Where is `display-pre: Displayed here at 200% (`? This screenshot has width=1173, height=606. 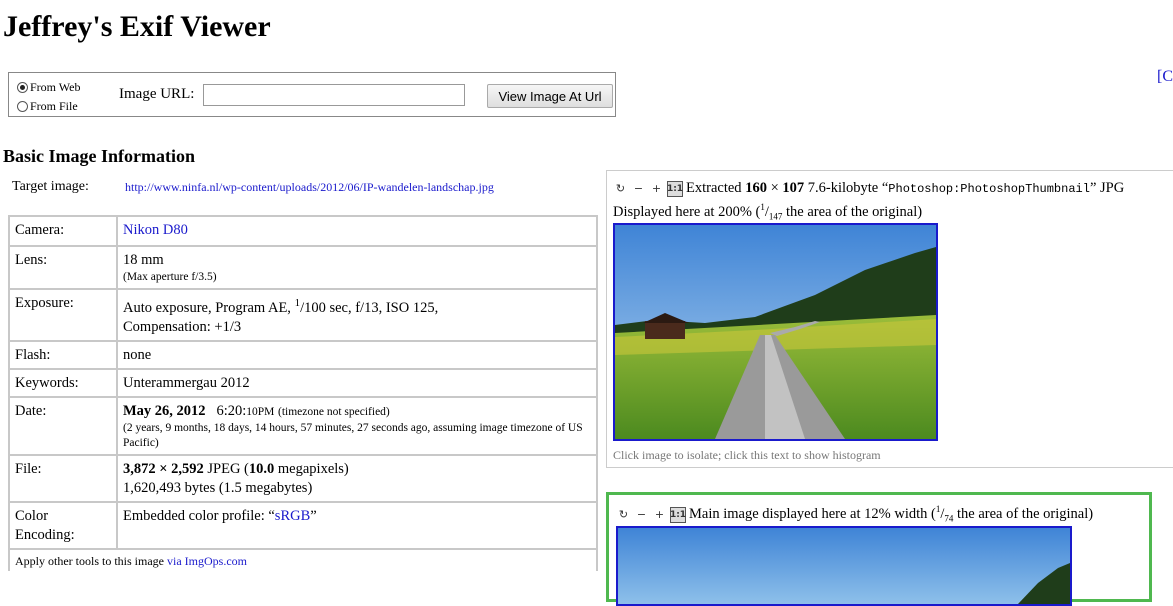 display-pre: Displayed here at 200% ( is located at coordinates (687, 211).